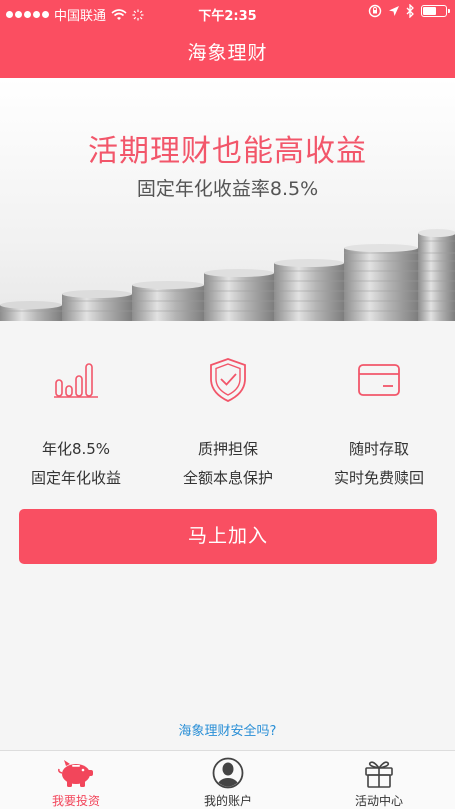 The width and height of the screenshot is (455, 809). I want to click on tab-invest: 我要投资, so click(76, 780).